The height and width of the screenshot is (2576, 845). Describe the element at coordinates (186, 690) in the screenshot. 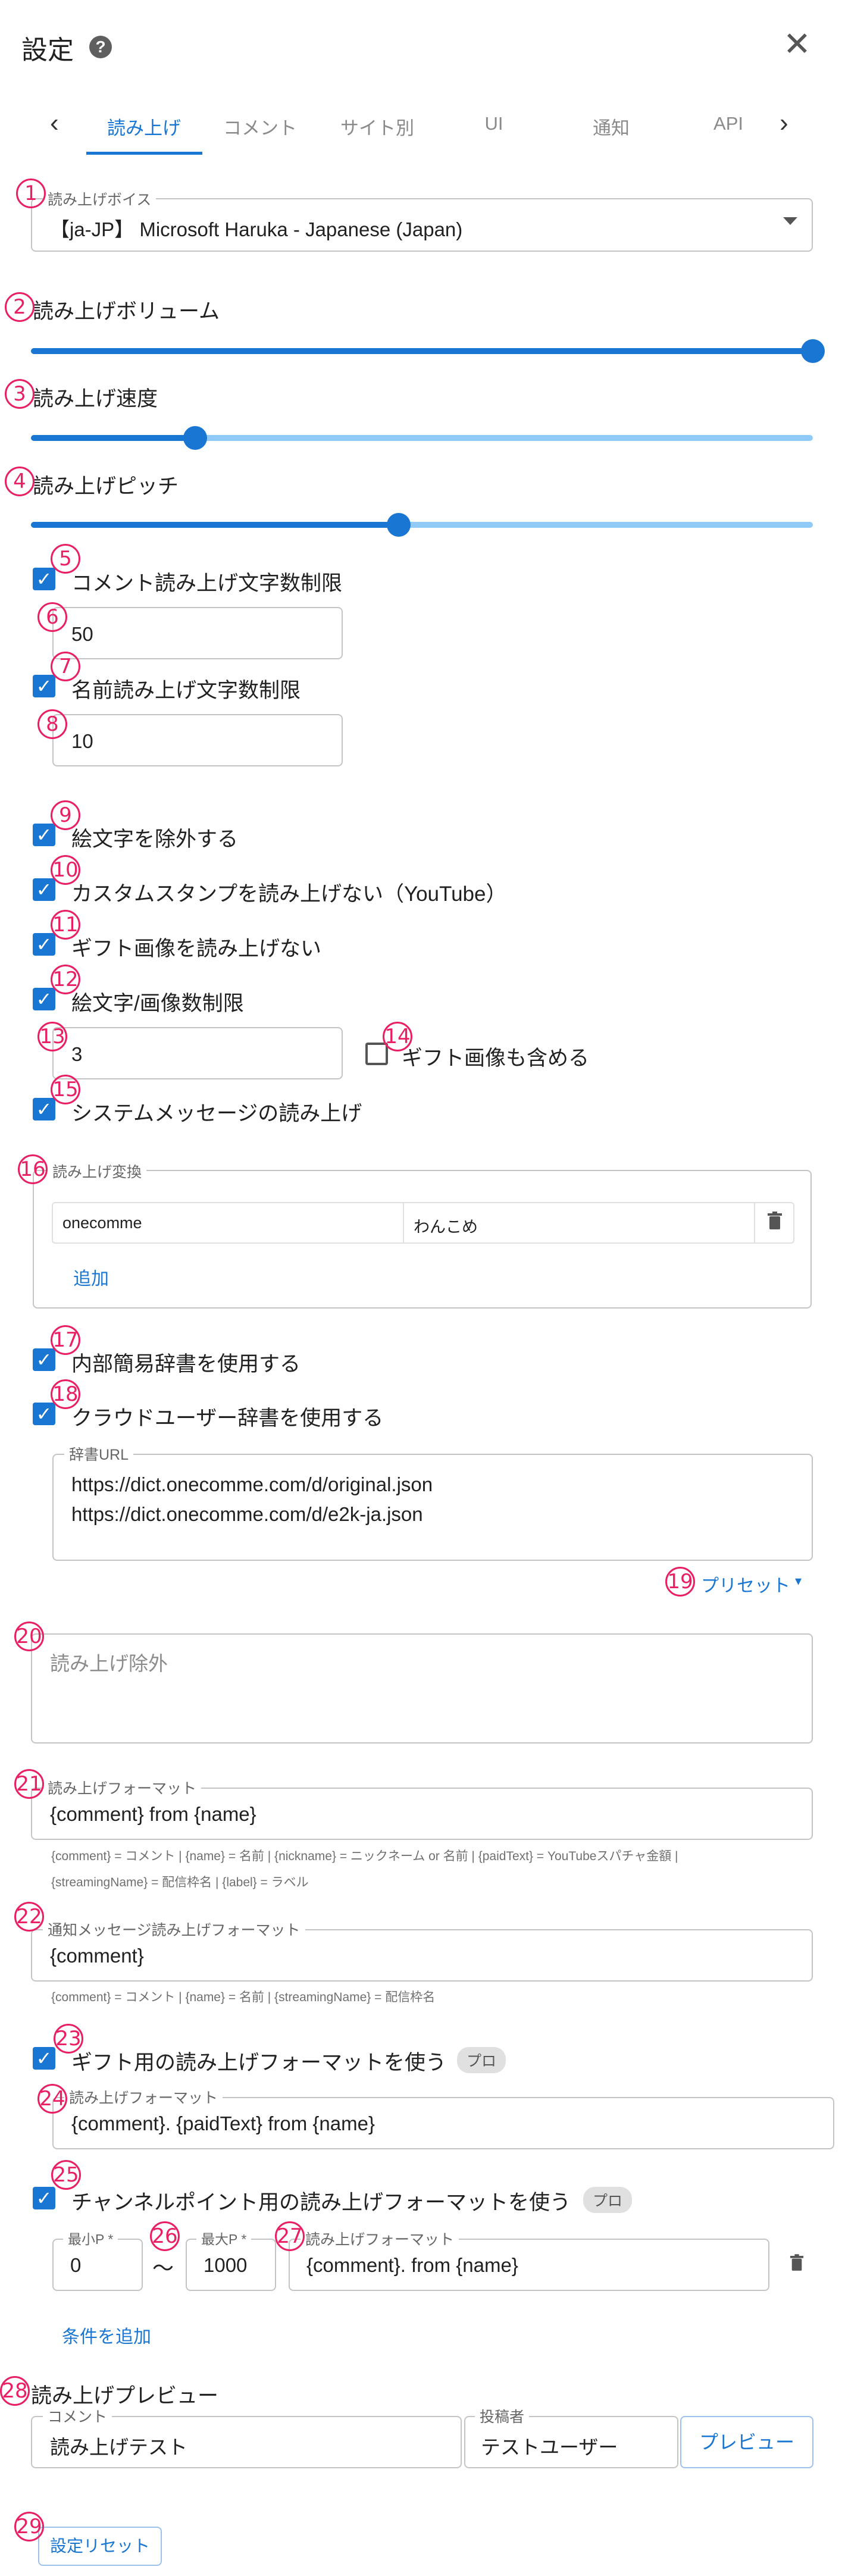

I see `name-limit-label: 名前読み上げ文字数制限` at that location.